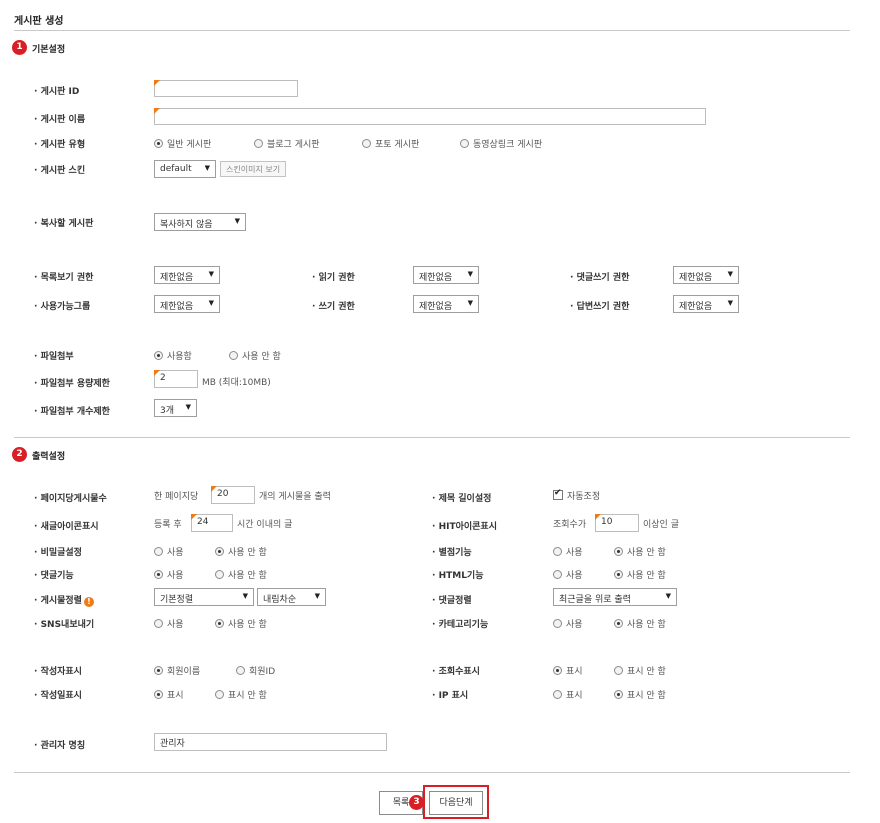 This screenshot has height=823, width=880. I want to click on html-off-option: 사용 안 함, so click(640, 574).